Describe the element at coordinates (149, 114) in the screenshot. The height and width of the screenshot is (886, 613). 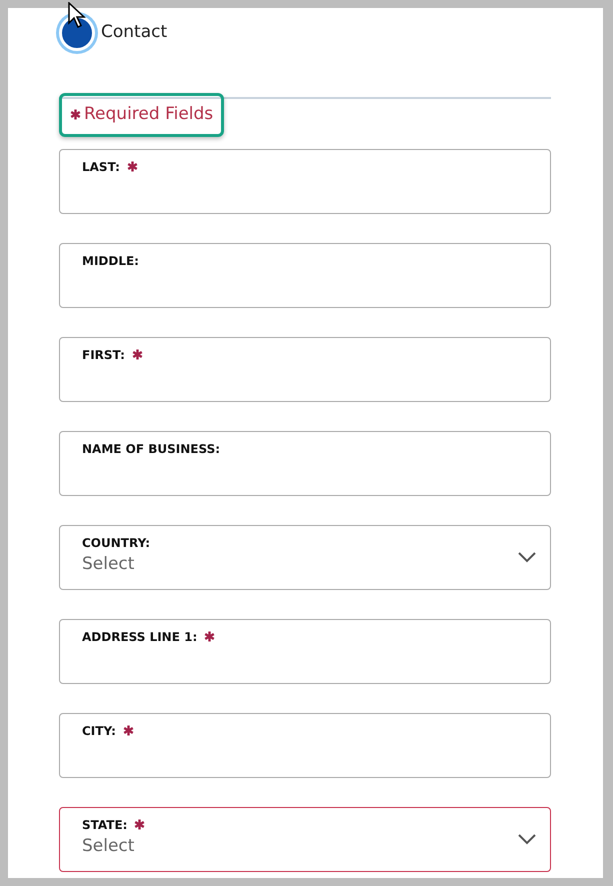
I see `required-legend-text: Required Fields` at that location.